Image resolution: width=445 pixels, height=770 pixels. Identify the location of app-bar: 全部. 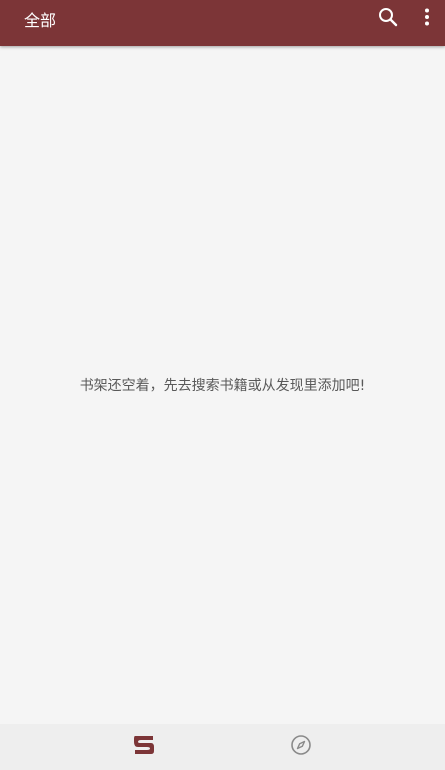
(222, 23).